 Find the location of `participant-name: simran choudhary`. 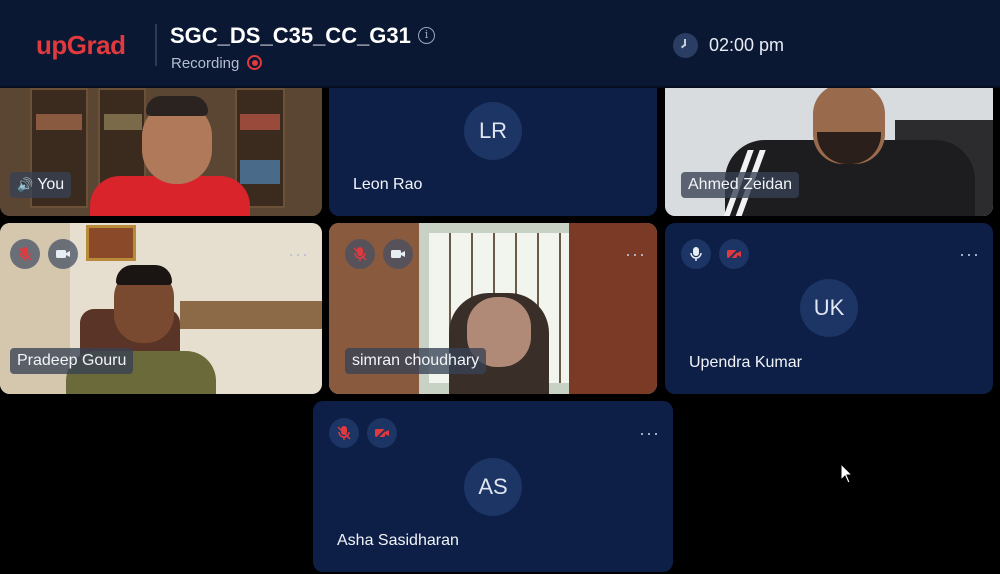

participant-name: simran choudhary is located at coordinates (416, 361).